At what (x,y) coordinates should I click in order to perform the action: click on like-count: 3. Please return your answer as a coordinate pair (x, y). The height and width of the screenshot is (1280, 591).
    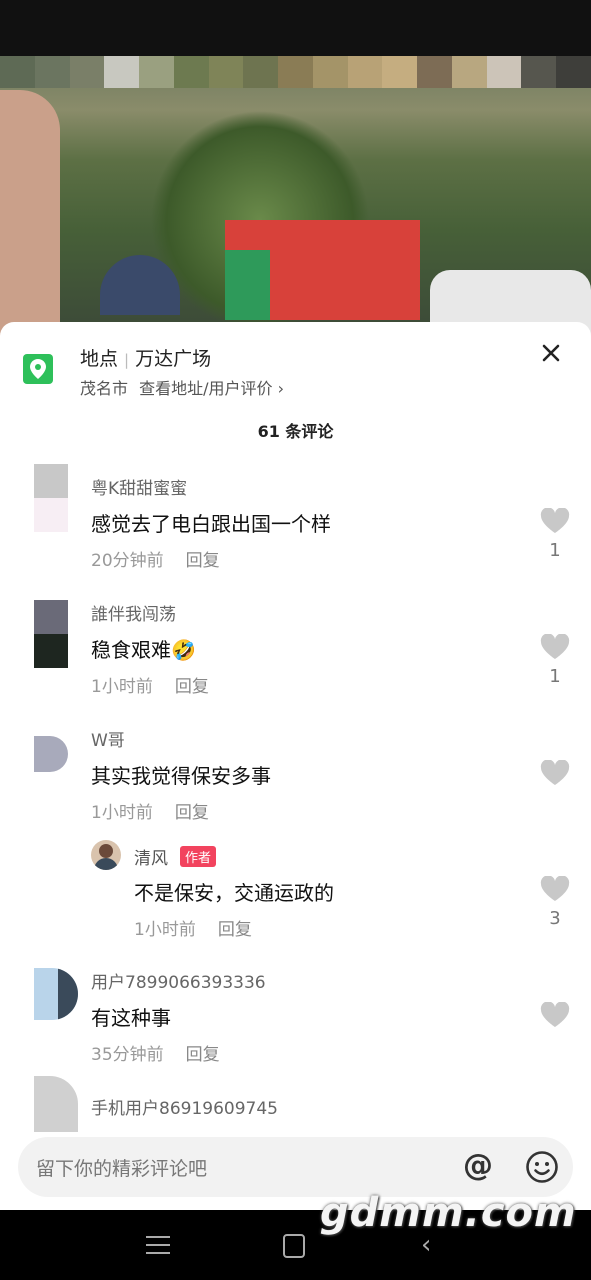
    Looking at the image, I should click on (555, 918).